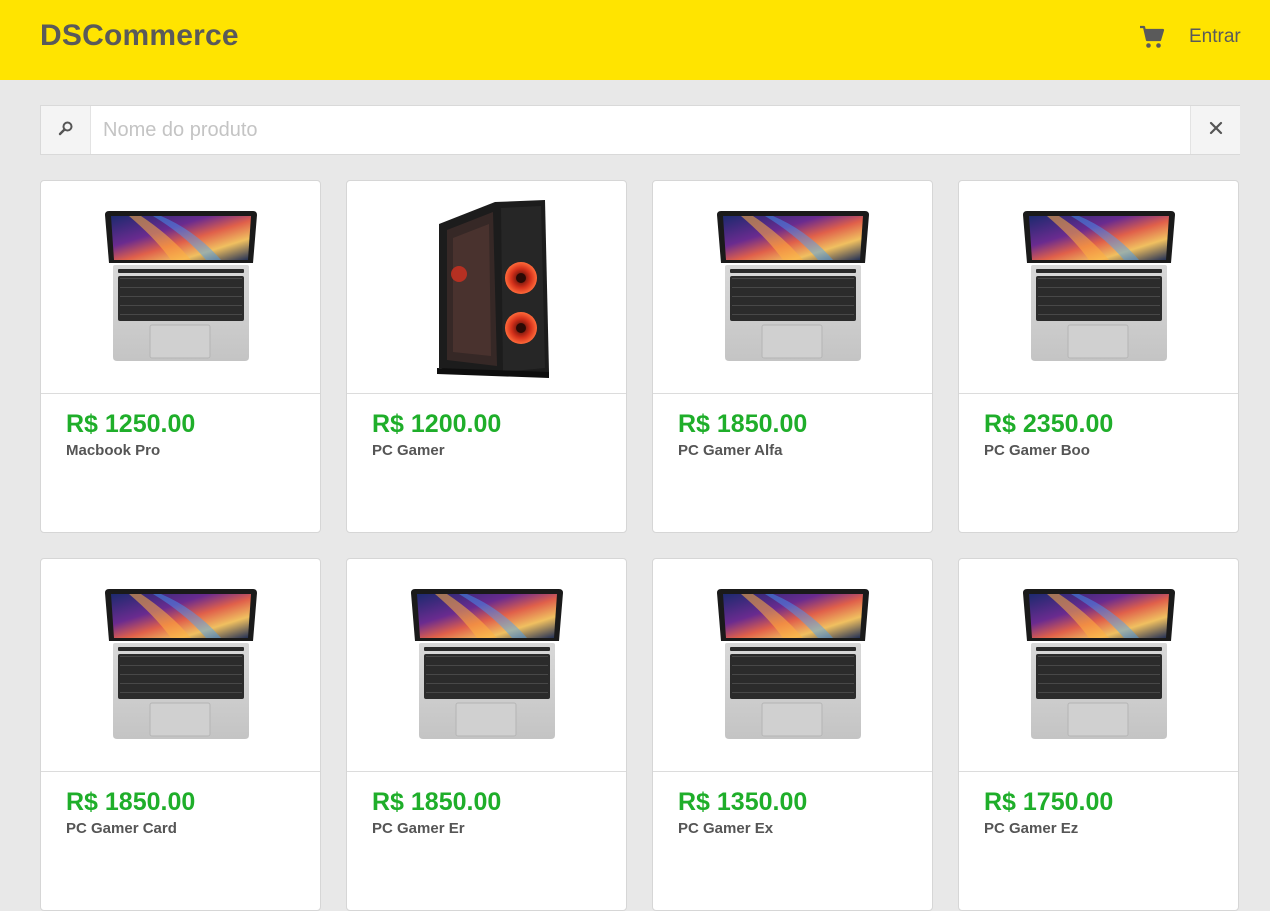  Describe the element at coordinates (635, 40) in the screenshot. I see `top-navbar: DSCommerce Entrar` at that location.